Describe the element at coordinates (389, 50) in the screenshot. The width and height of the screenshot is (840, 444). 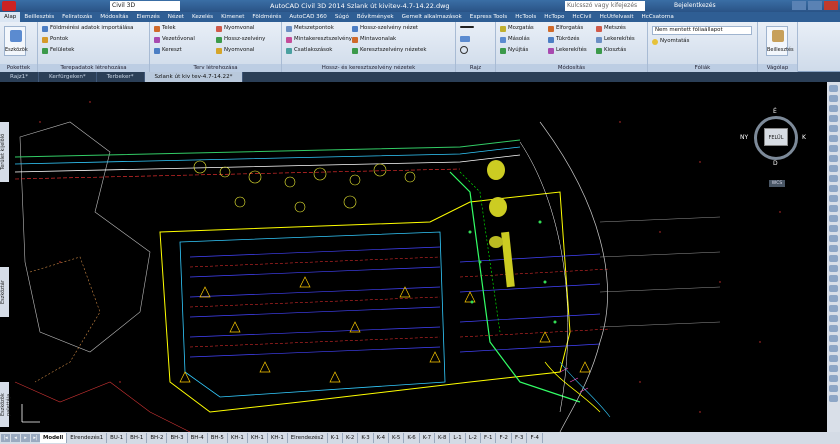
I see `section-views-button: Keresztszelvény nézetek` at that location.